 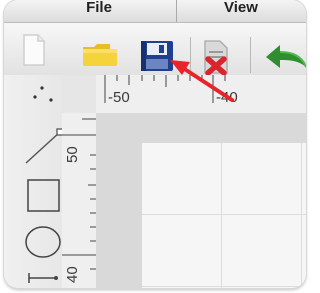 What do you see at coordinates (151, 89) in the screenshot?
I see `horizontal-ruler-ticks` at bounding box center [151, 89].